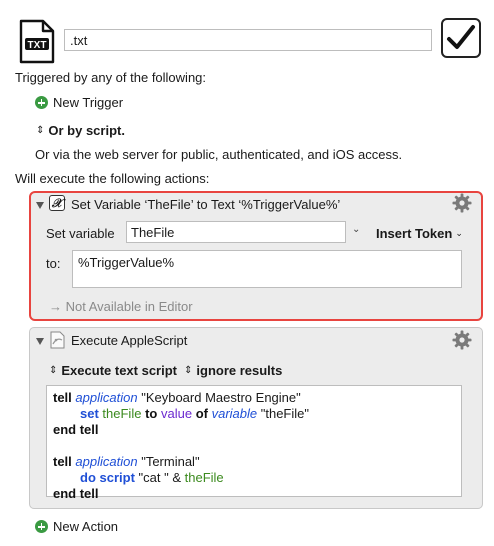  Describe the element at coordinates (236, 232) in the screenshot. I see `variable-name-field: TheFile` at that location.